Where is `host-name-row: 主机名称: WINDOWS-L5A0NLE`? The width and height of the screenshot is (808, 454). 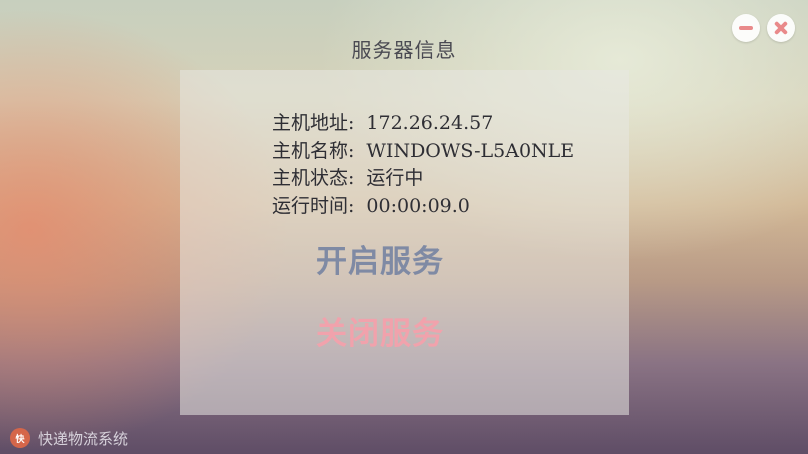
host-name-row: 主机名称: WINDOWS-L5A0NLE is located at coordinates (423, 152).